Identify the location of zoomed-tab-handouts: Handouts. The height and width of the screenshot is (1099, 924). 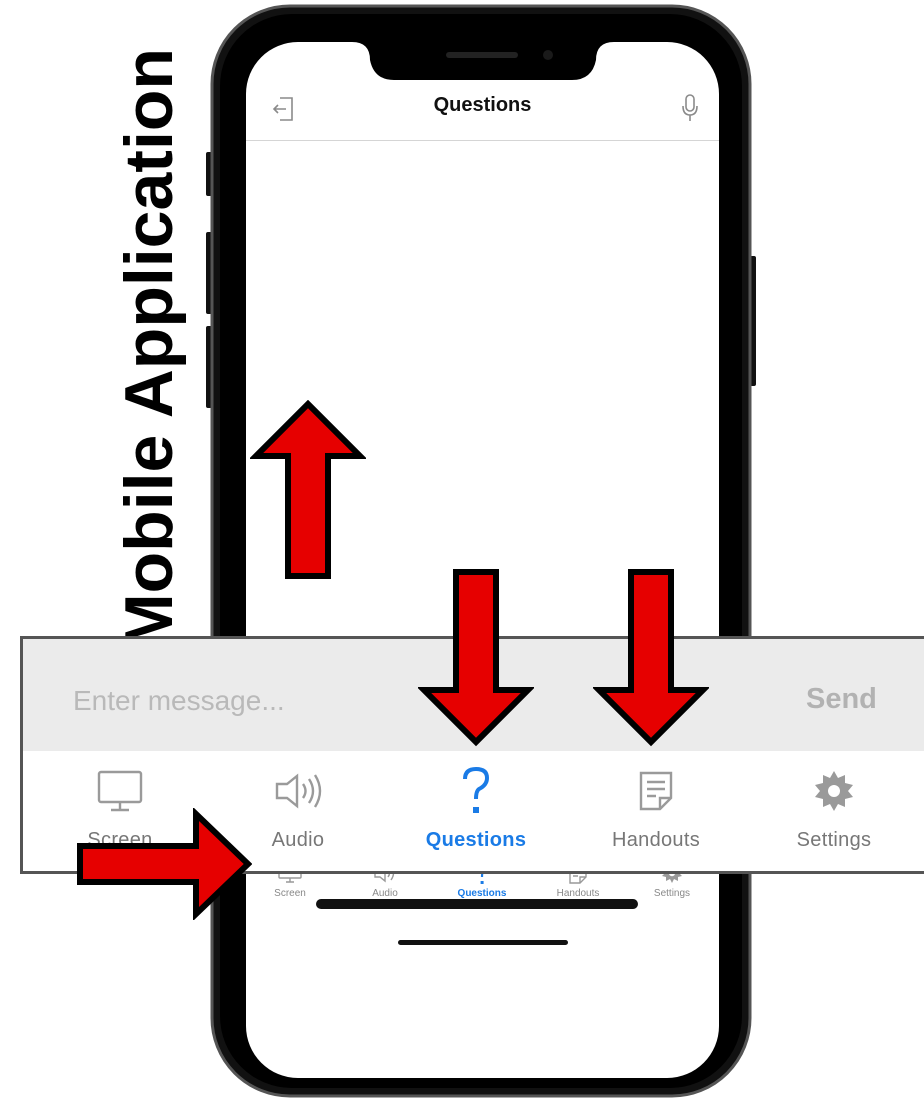
(656, 809).